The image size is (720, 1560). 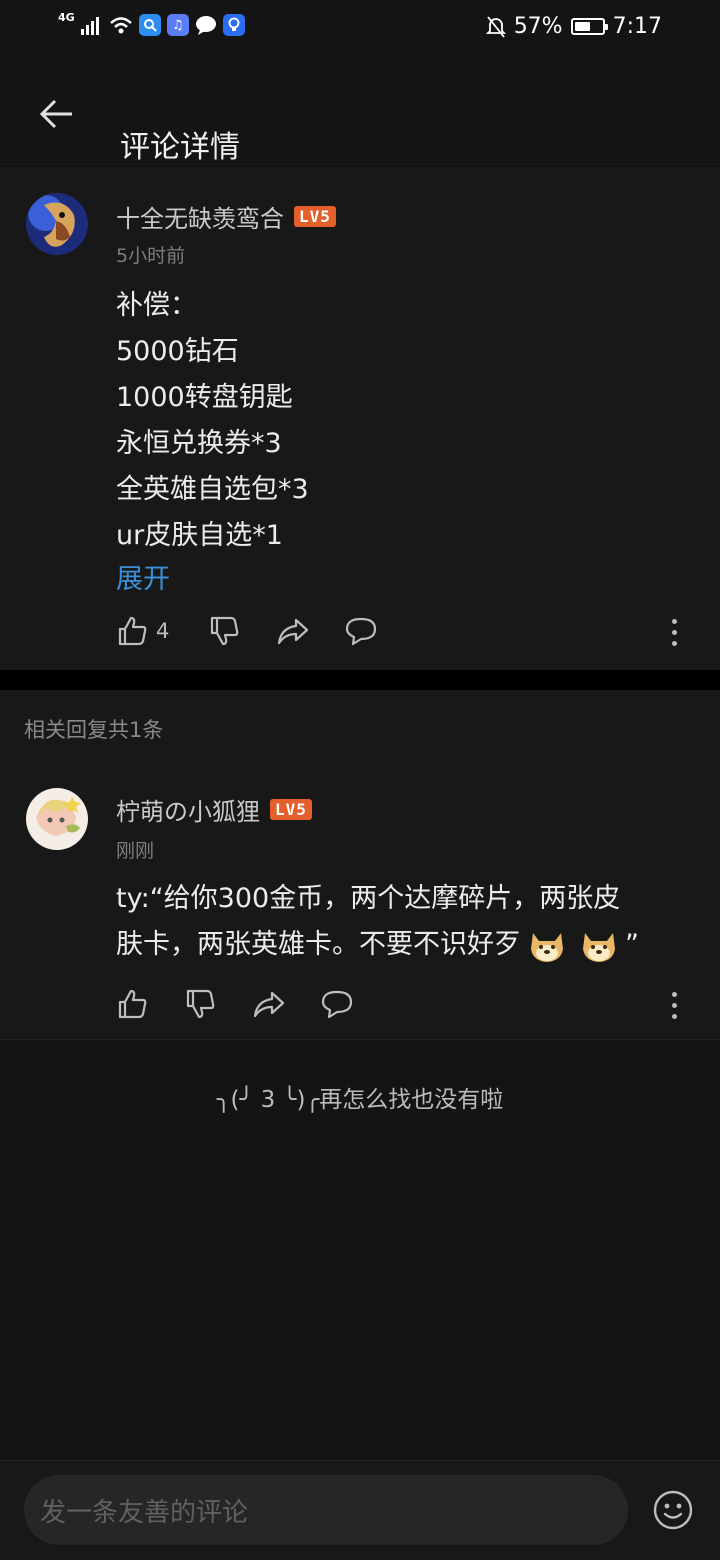 I want to click on reply-line-end: ”, so click(x=632, y=944).